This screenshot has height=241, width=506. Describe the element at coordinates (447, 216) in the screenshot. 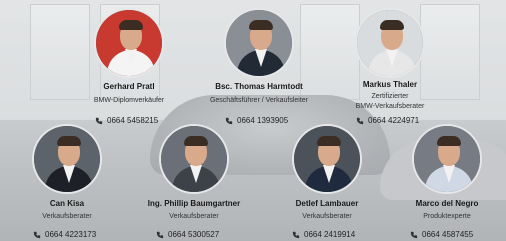

I see `member-role: Produktexperte` at that location.